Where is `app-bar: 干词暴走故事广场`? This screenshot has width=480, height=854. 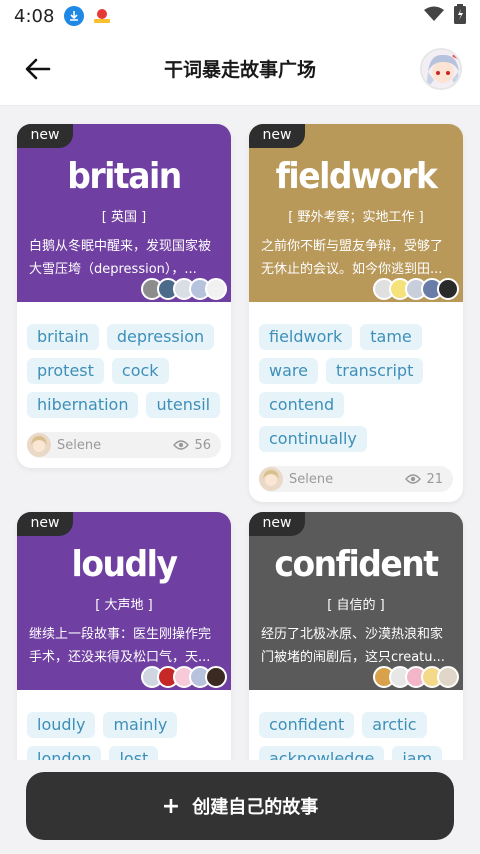
app-bar: 干词暴走故事广场 is located at coordinates (240, 69).